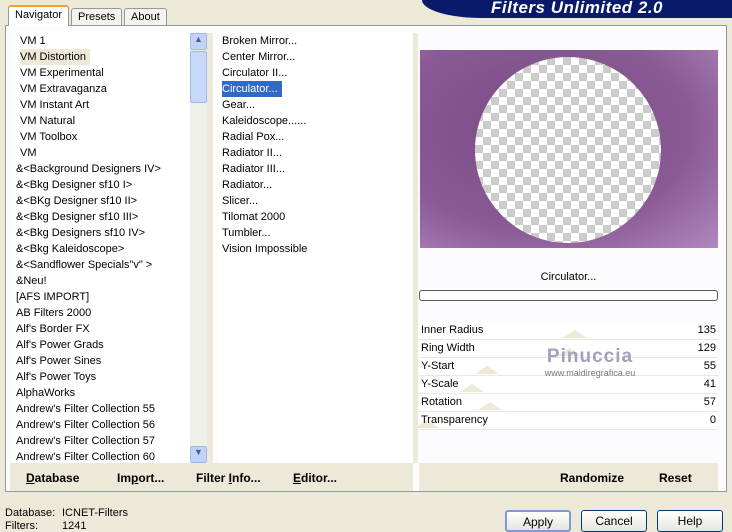 The image size is (732, 532). I want to click on category-item: VM 1, so click(101, 41).